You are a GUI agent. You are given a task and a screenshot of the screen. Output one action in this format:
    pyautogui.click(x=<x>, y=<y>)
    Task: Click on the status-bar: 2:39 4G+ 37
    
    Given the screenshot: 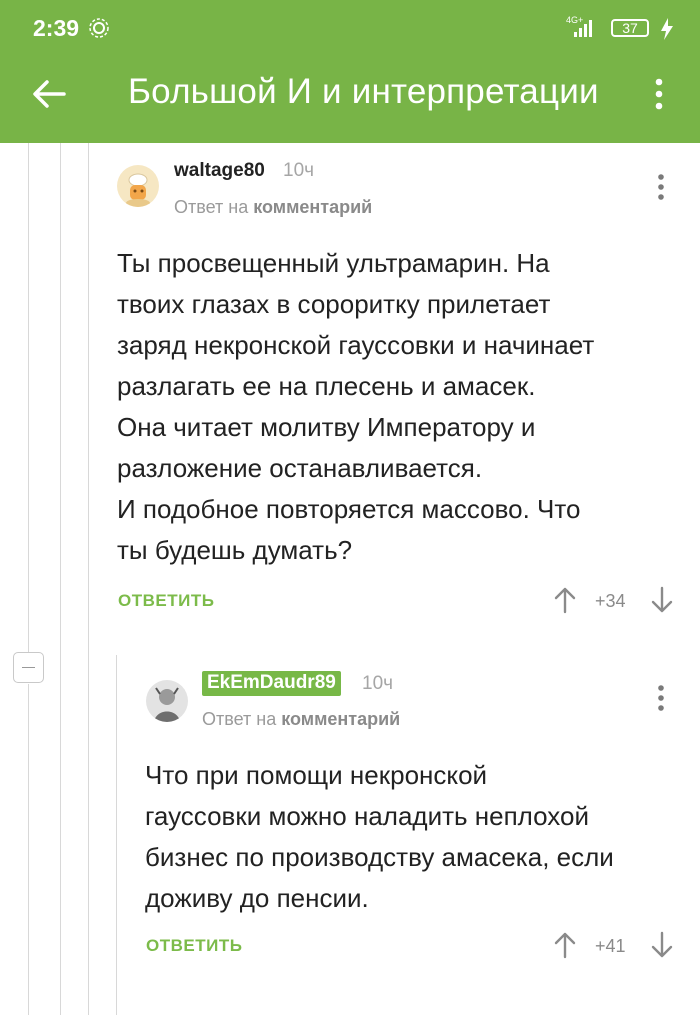 What is the action you would take?
    pyautogui.click(x=350, y=29)
    